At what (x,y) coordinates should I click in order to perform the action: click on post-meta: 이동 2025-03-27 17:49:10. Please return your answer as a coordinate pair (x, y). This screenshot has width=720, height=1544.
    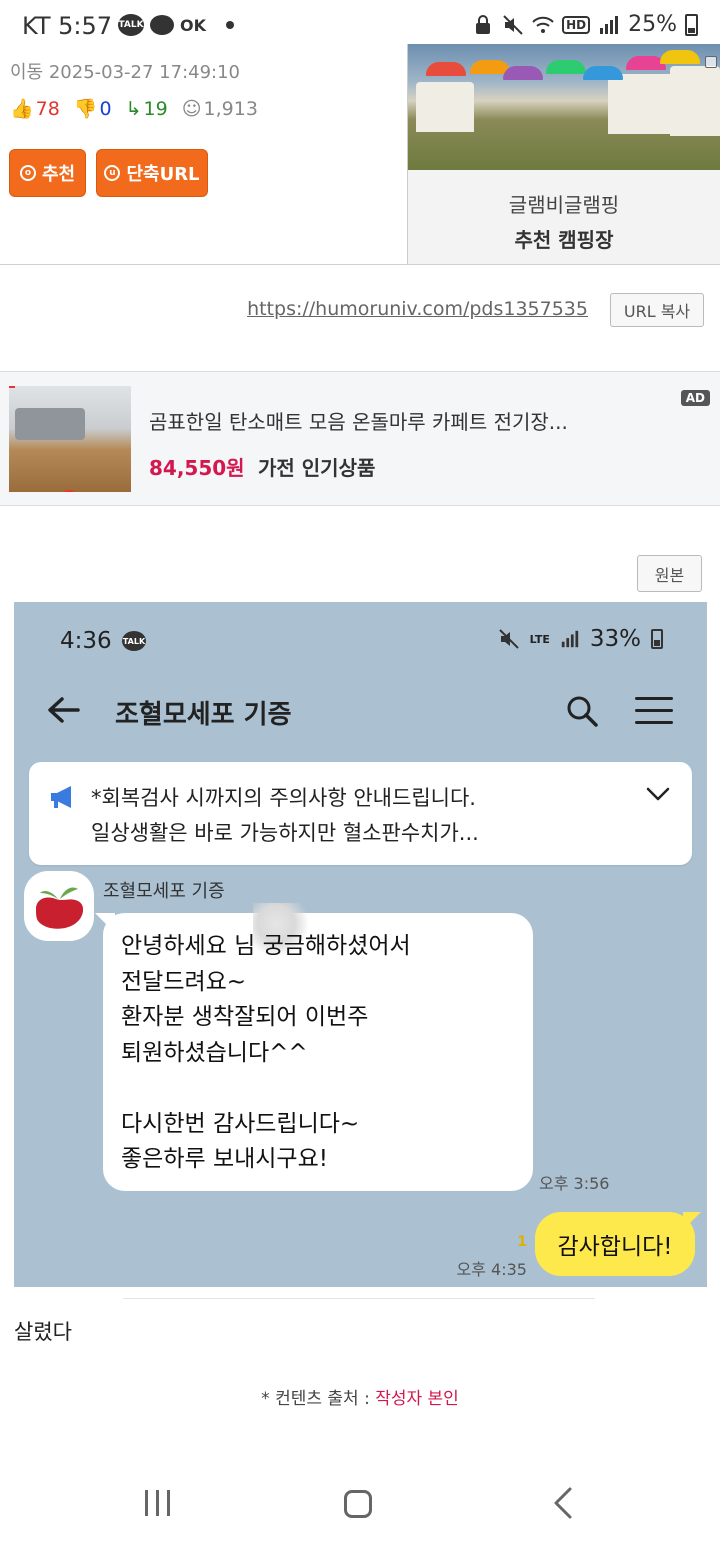
    Looking at the image, I should click on (125, 72).